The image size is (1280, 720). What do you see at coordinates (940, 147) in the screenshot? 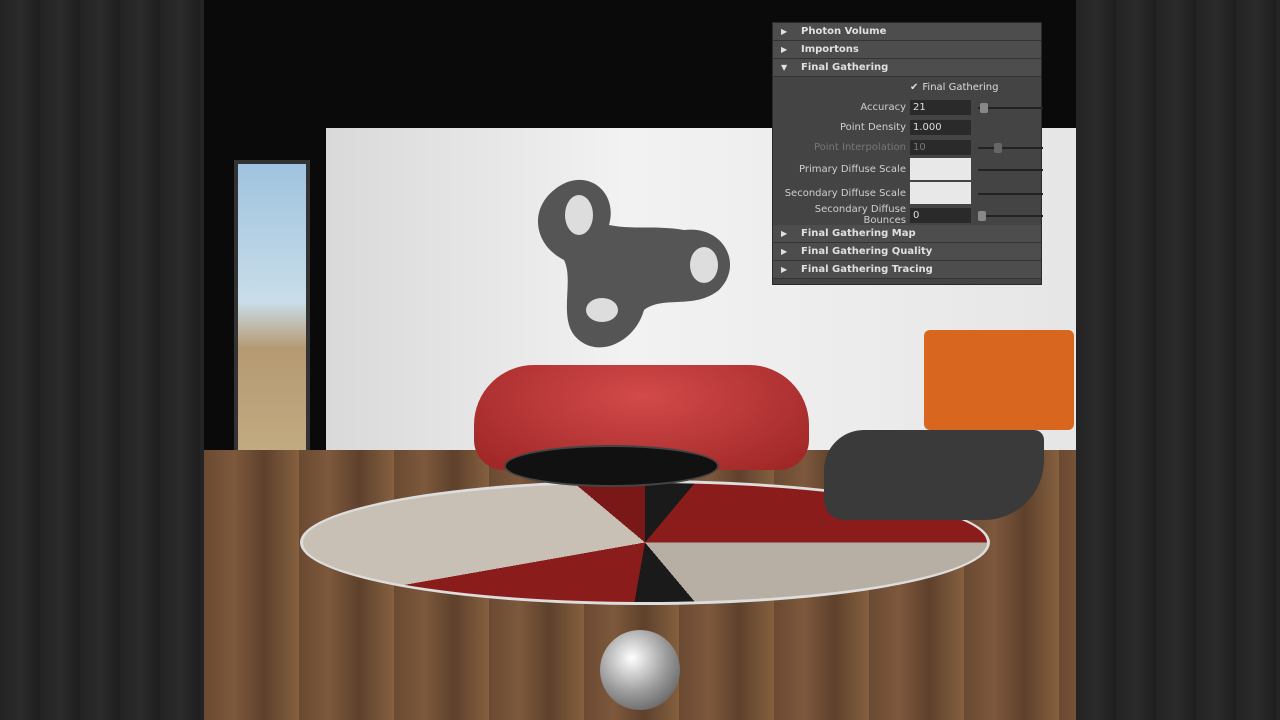
I see `point-interpolation-field: 10` at bounding box center [940, 147].